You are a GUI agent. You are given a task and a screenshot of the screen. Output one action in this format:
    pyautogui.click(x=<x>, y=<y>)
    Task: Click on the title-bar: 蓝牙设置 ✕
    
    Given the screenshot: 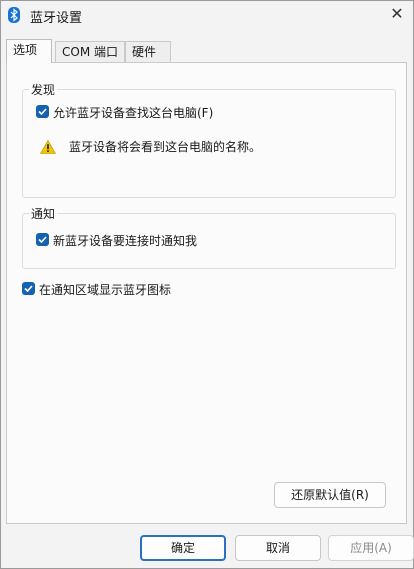 What is the action you would take?
    pyautogui.click(x=207, y=16)
    